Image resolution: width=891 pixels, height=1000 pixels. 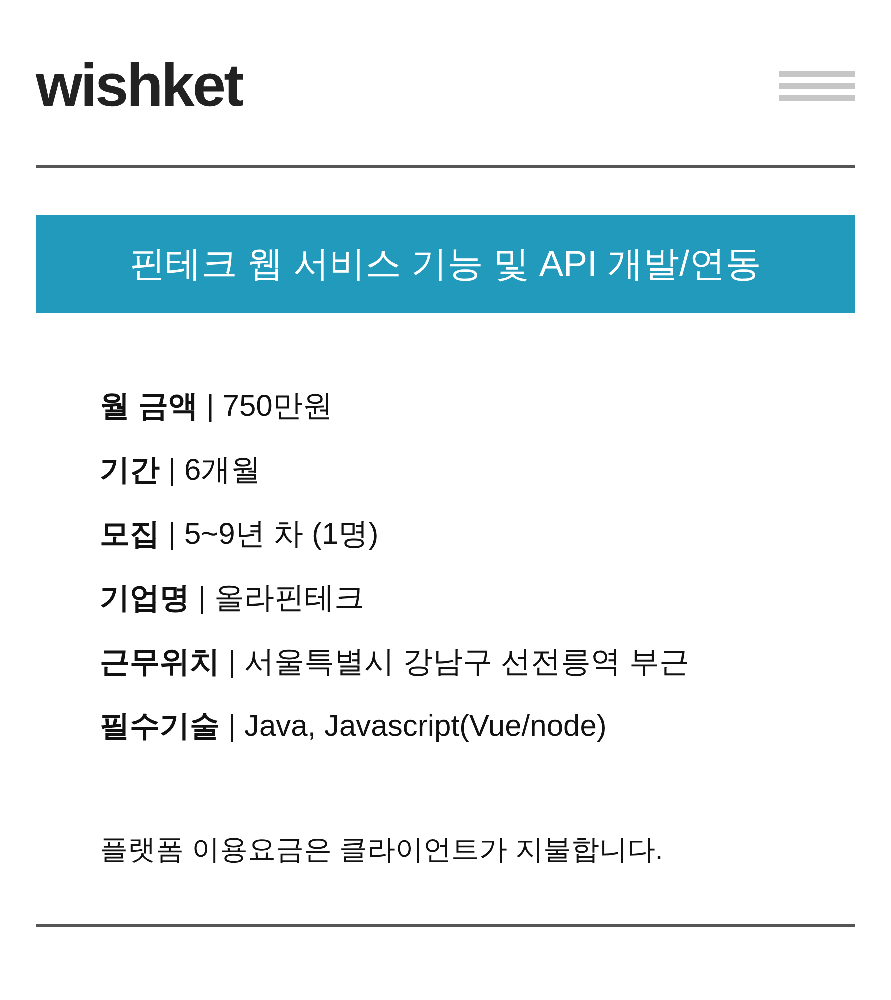 I want to click on menu-icon, so click(x=817, y=86).